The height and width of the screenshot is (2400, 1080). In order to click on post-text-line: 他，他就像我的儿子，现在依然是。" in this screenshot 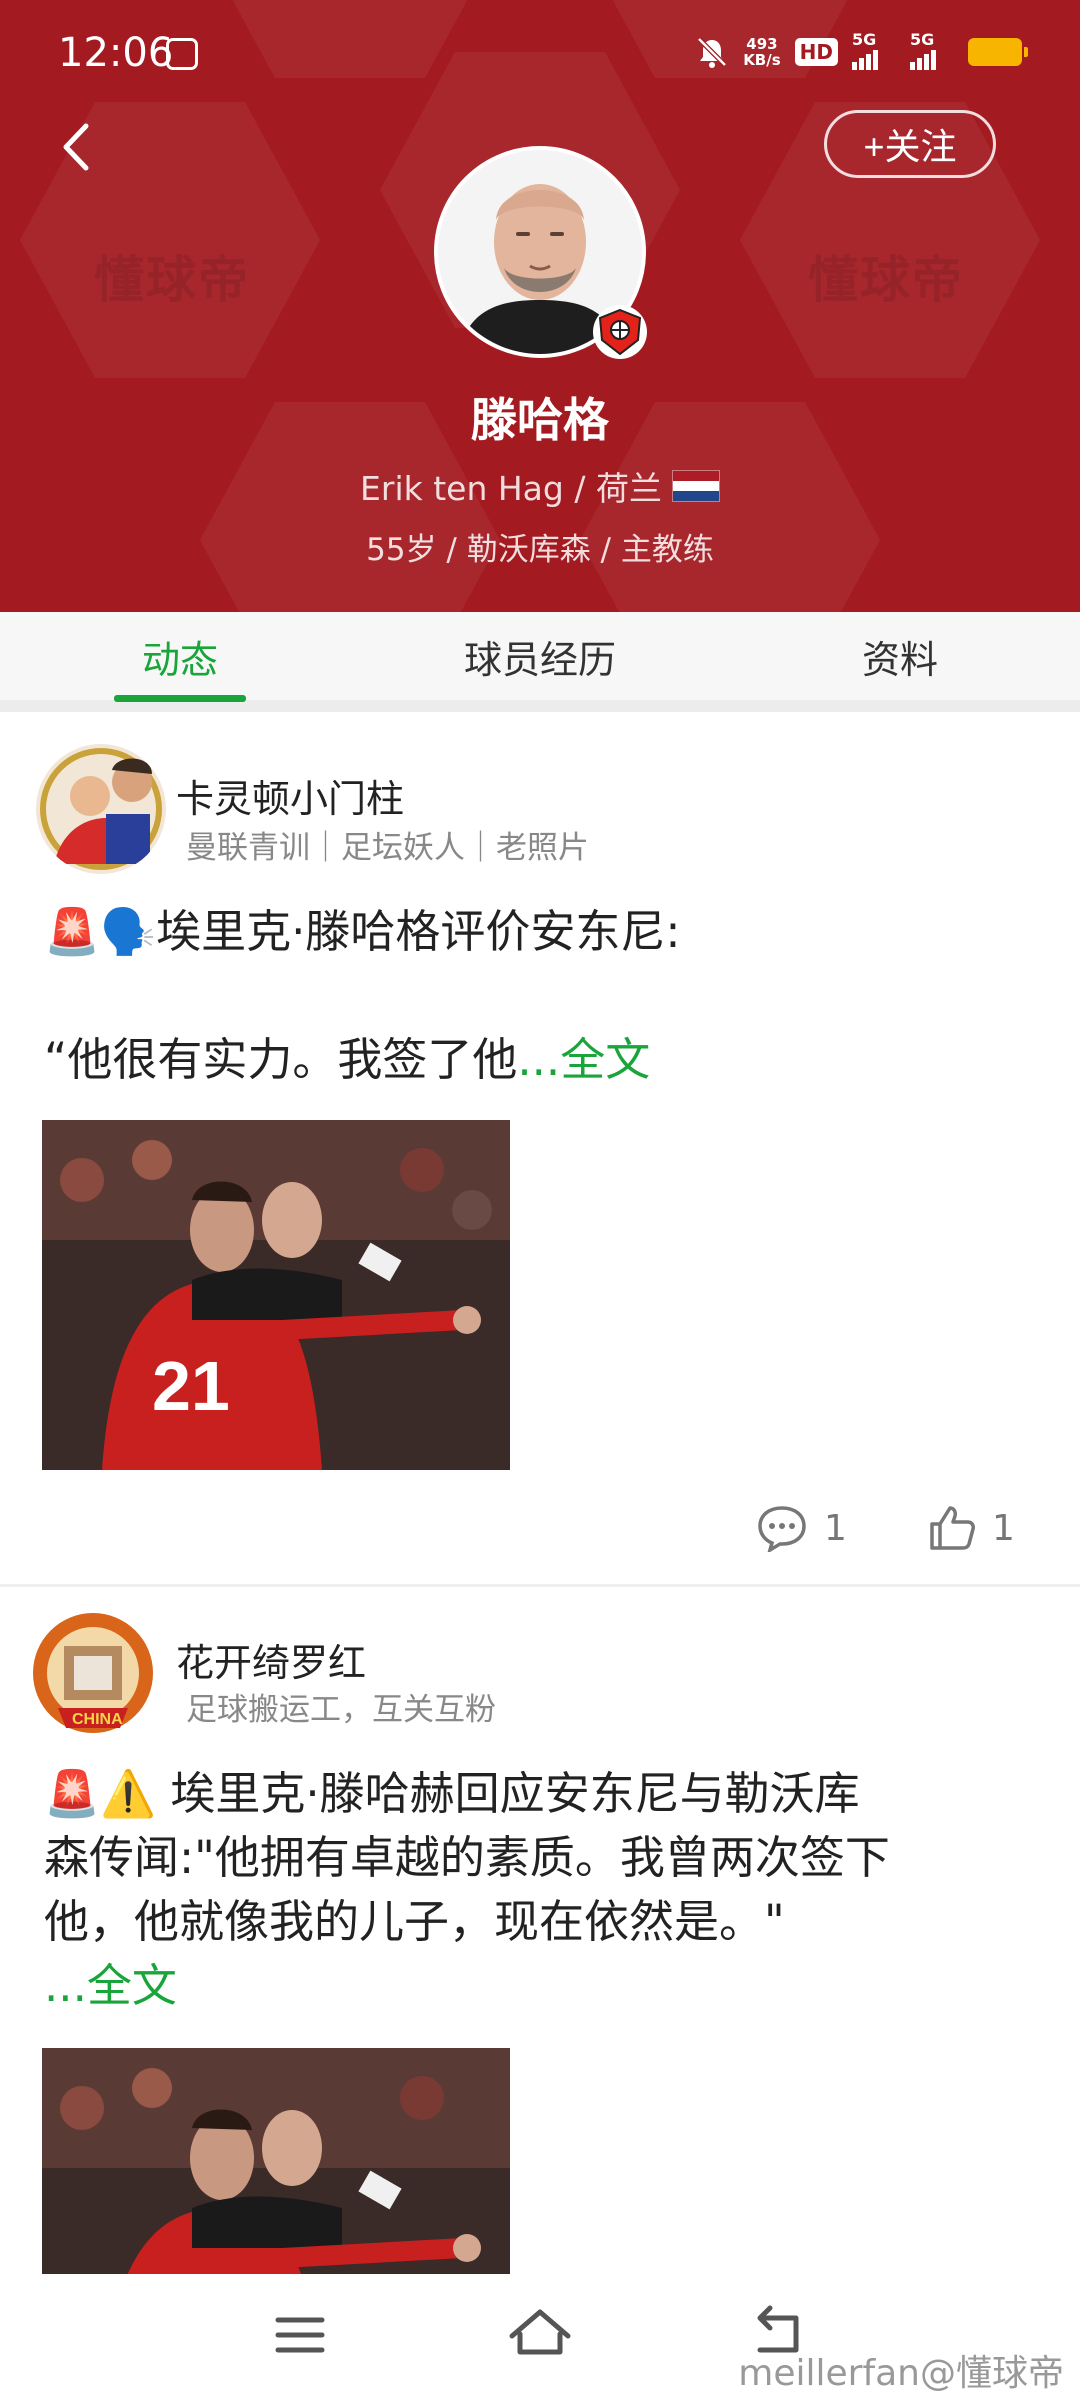, I will do `click(414, 1921)`.